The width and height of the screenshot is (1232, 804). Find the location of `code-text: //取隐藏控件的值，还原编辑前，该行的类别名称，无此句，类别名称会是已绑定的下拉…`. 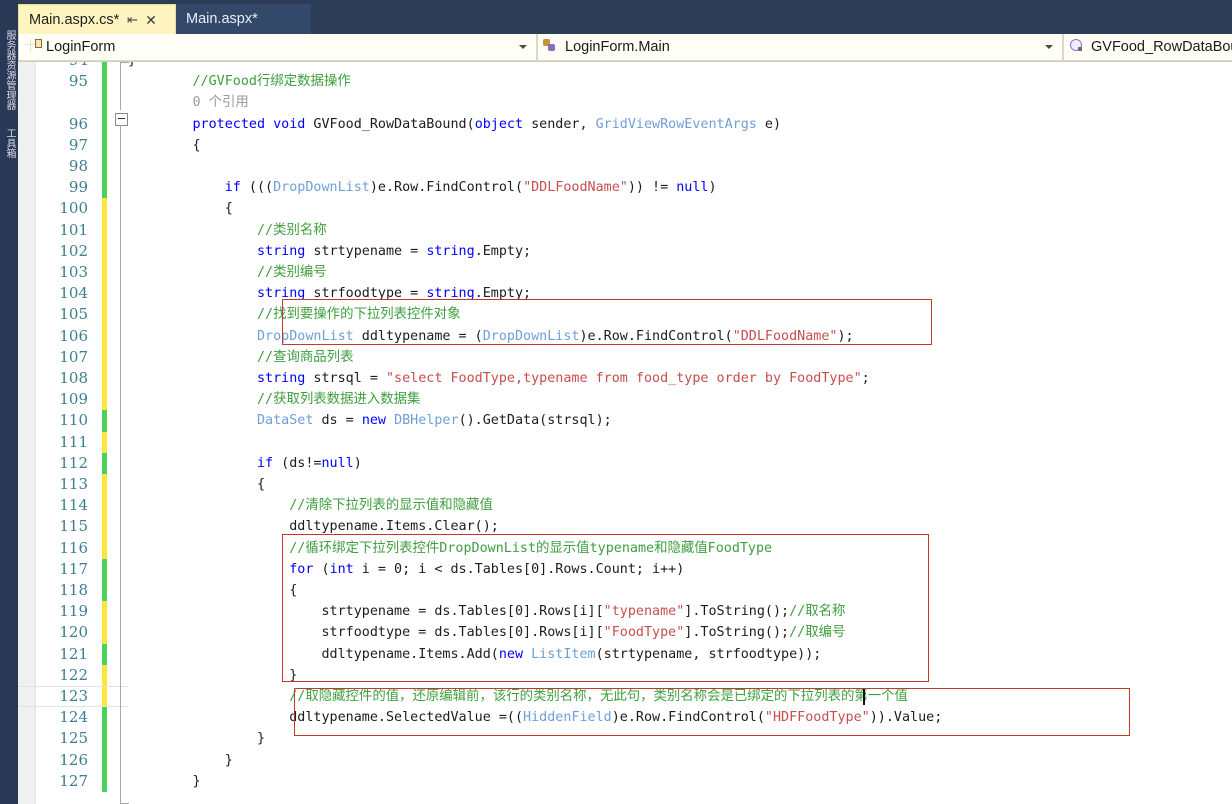

code-text: //取隐藏控件的值，还原编辑前，该行的类别名称，无此句，类别名称会是已绑定的下拉… is located at coordinates (518, 696).